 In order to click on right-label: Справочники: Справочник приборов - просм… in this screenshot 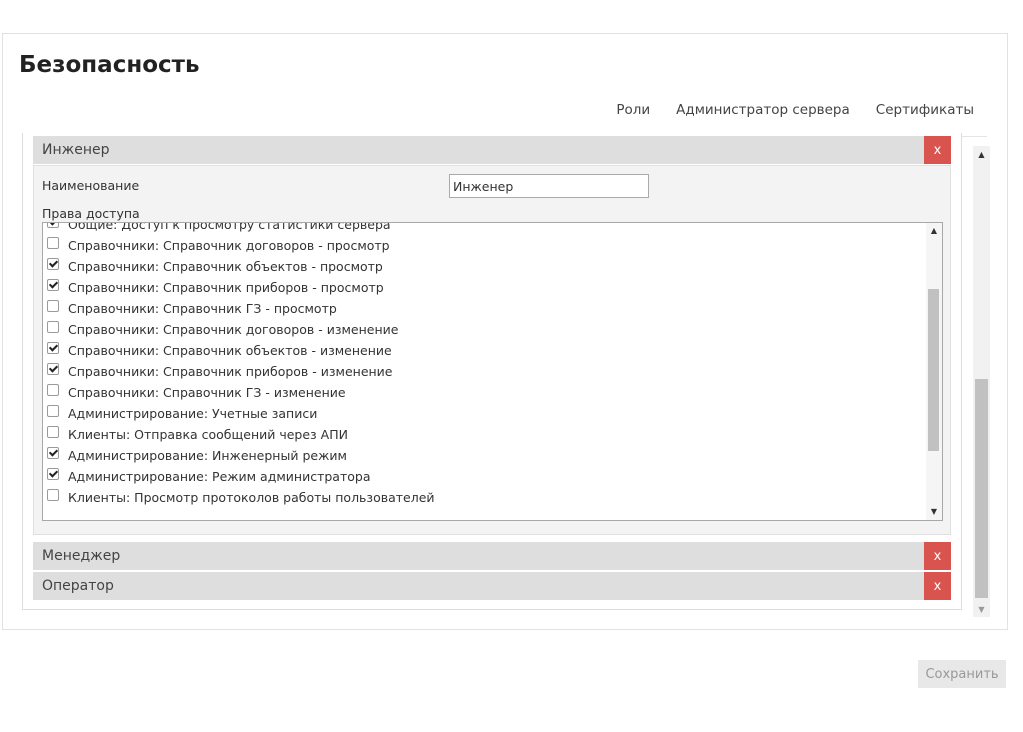, I will do `click(226, 287)`.